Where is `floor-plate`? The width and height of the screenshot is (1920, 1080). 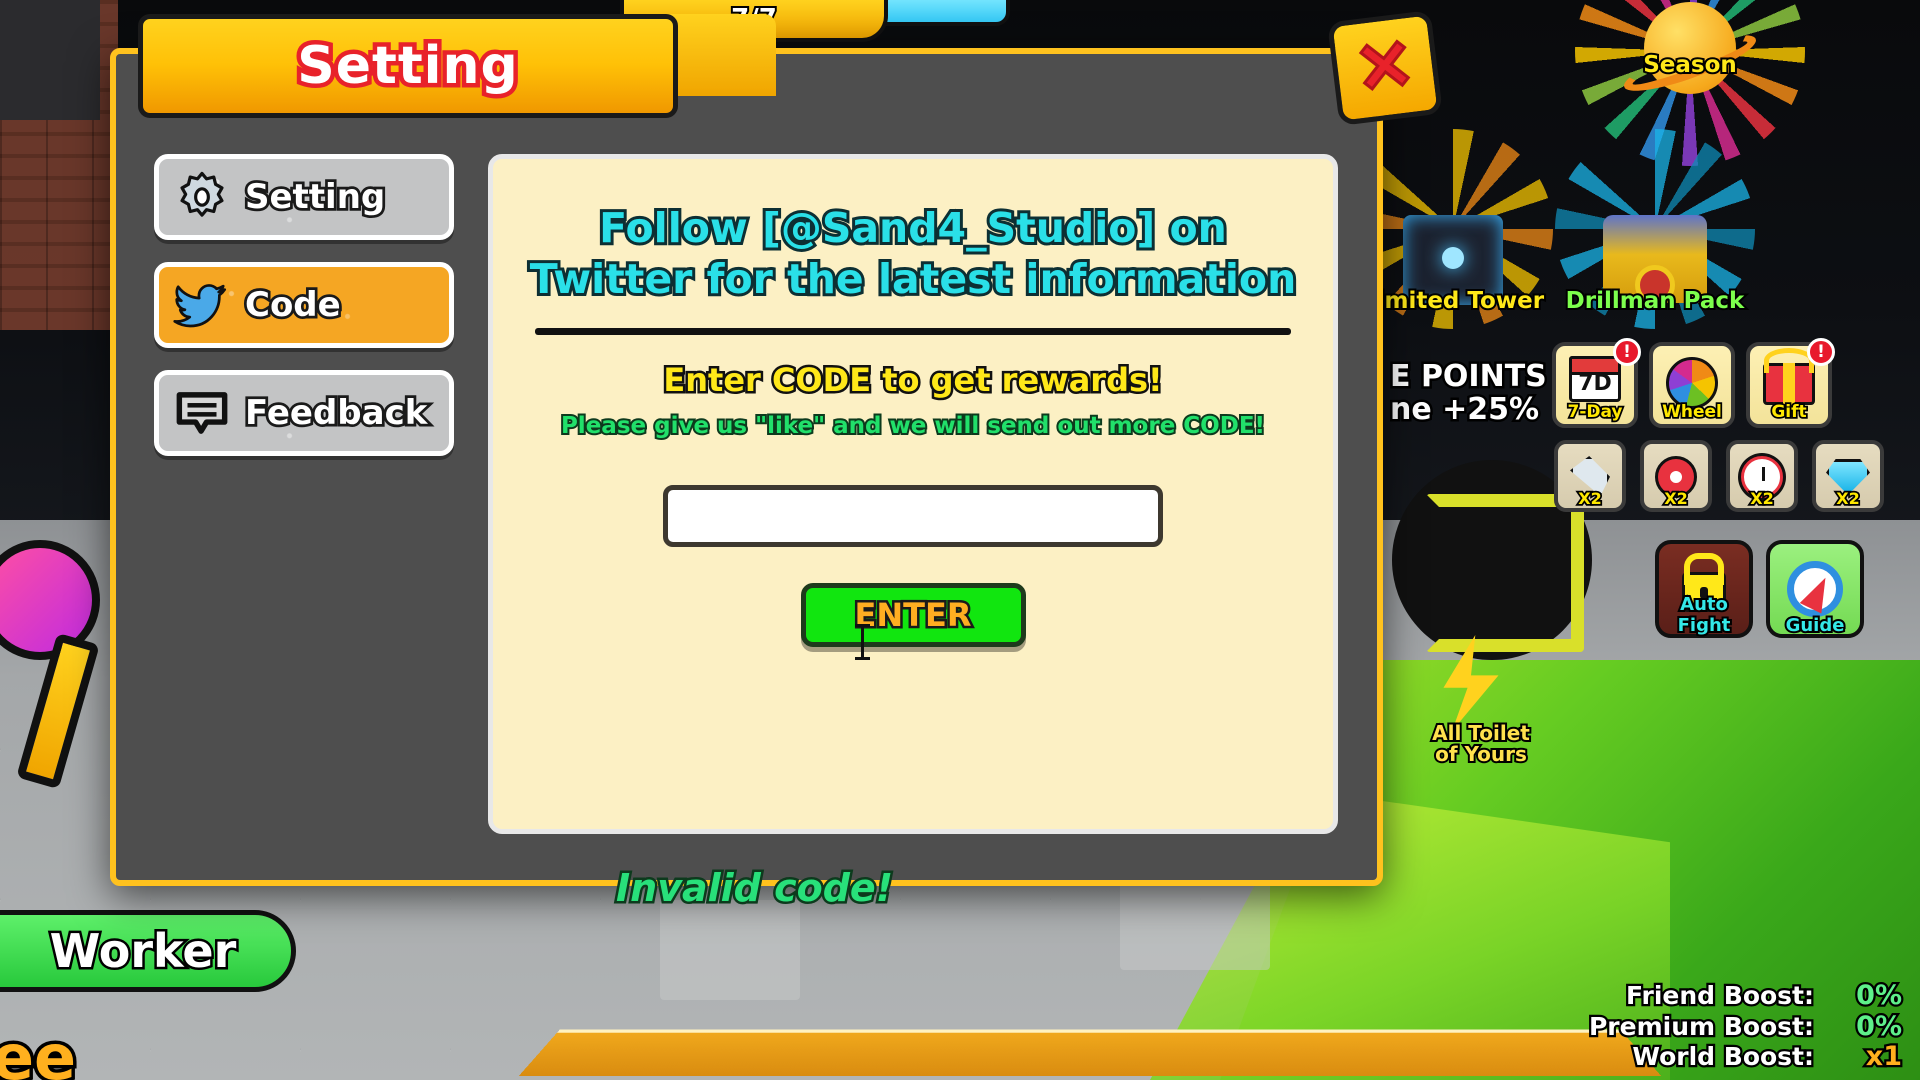
floor-plate is located at coordinates (730, 950).